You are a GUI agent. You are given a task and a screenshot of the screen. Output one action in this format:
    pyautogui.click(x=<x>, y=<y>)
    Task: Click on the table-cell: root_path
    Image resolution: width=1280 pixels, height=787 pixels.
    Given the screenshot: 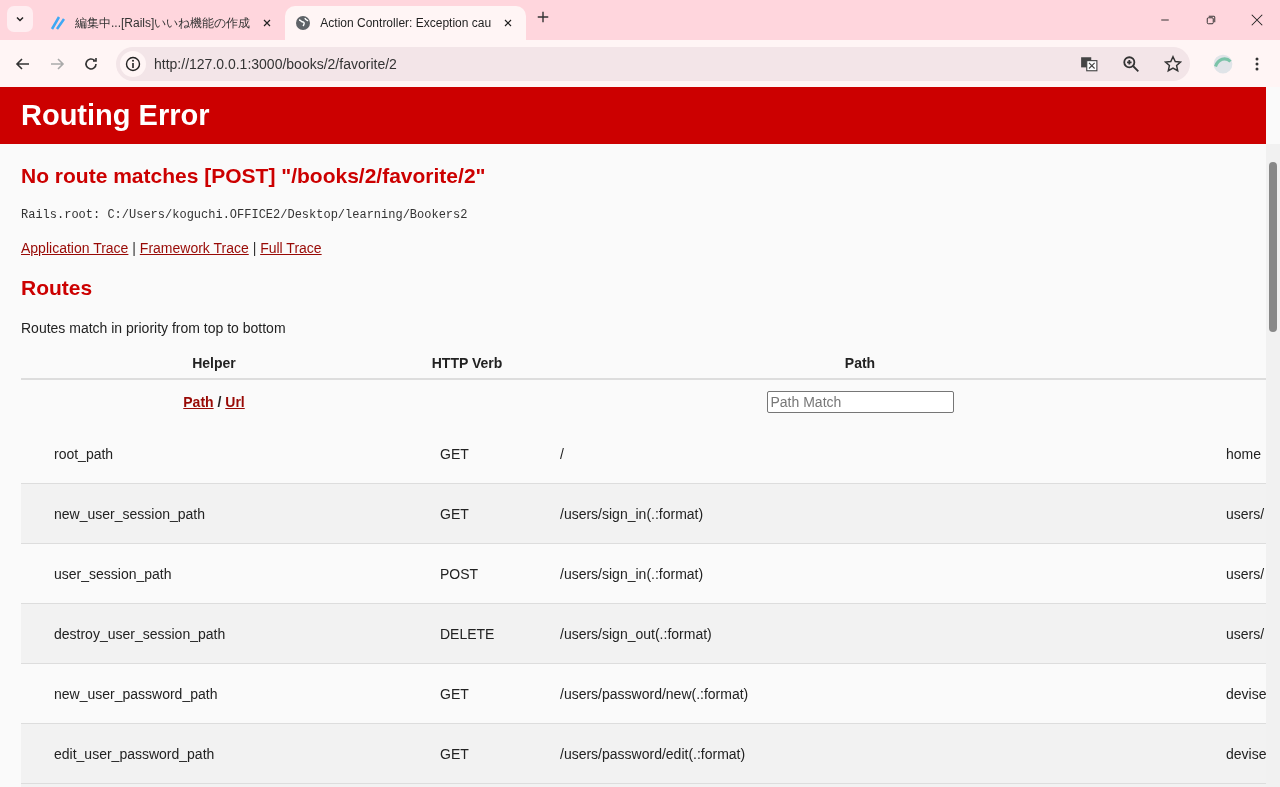 What is the action you would take?
    pyautogui.click(x=214, y=454)
    